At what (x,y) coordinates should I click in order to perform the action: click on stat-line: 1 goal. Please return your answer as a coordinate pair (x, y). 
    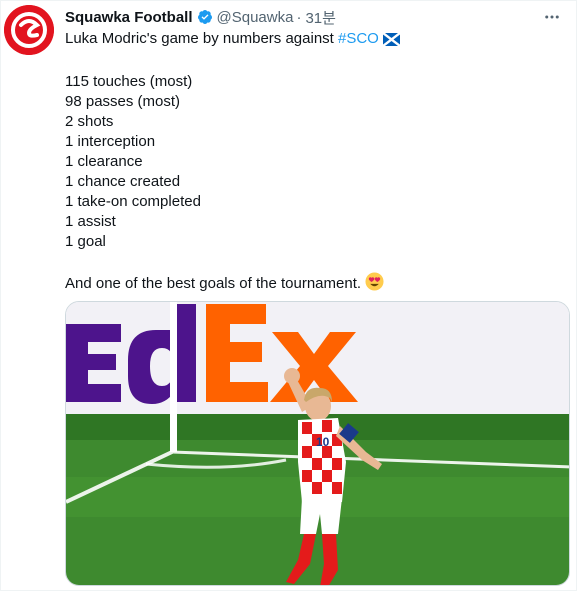
    Looking at the image, I should click on (85, 241).